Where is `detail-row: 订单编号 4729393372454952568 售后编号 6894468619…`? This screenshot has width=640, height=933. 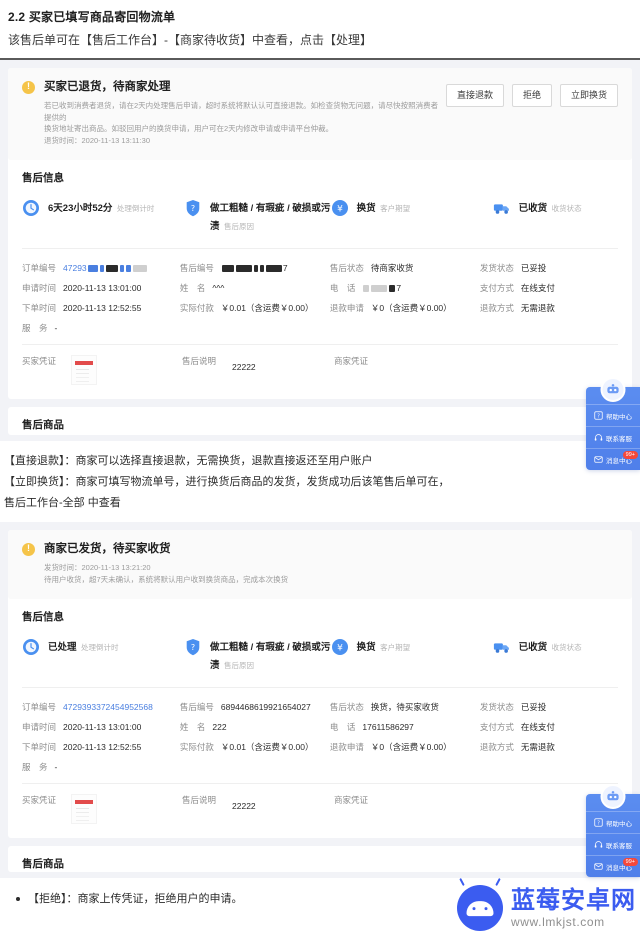
detail-row: 订单编号 4729393372454952568 售后编号 6894468619… is located at coordinates (320, 707).